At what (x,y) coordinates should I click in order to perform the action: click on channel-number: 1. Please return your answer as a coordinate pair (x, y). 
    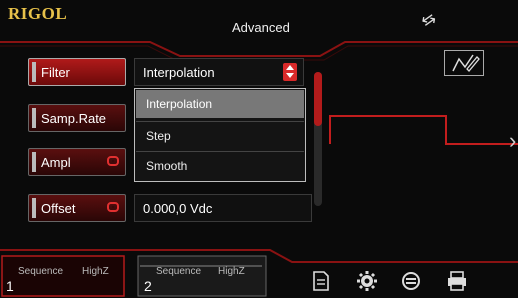
    Looking at the image, I should click on (10, 286).